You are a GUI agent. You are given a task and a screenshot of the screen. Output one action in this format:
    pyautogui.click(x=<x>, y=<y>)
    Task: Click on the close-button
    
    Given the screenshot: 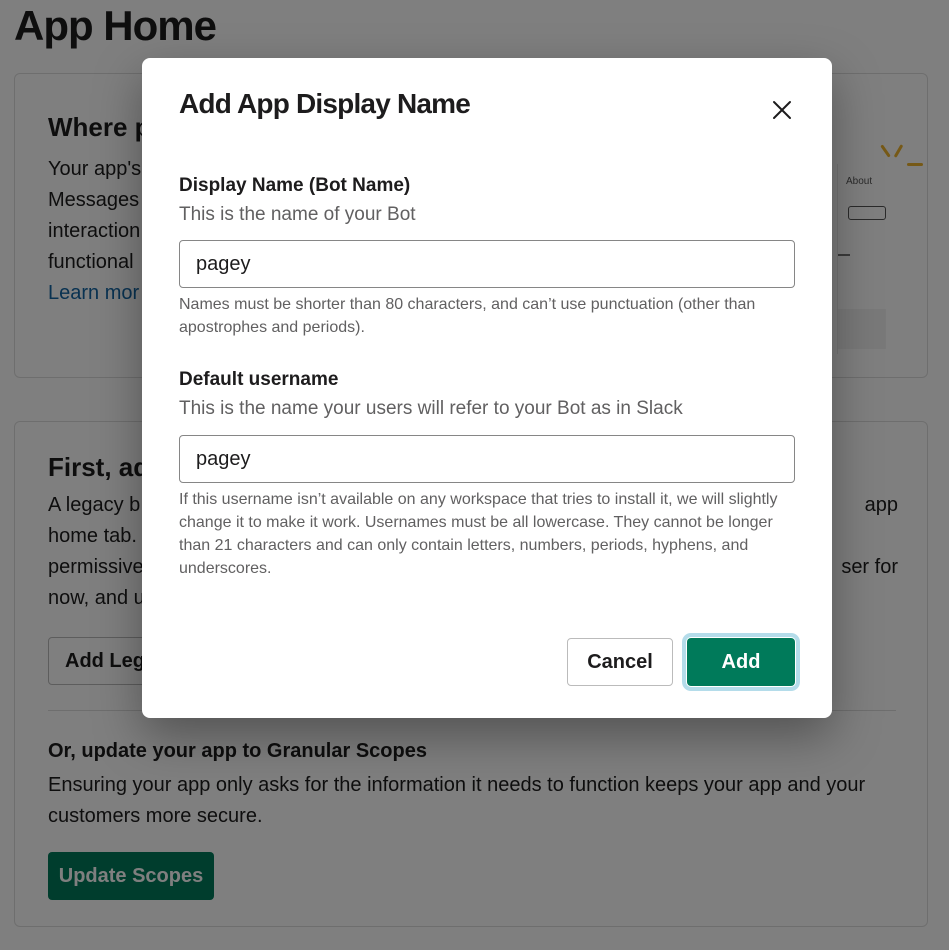 What is the action you would take?
    pyautogui.click(x=782, y=110)
    